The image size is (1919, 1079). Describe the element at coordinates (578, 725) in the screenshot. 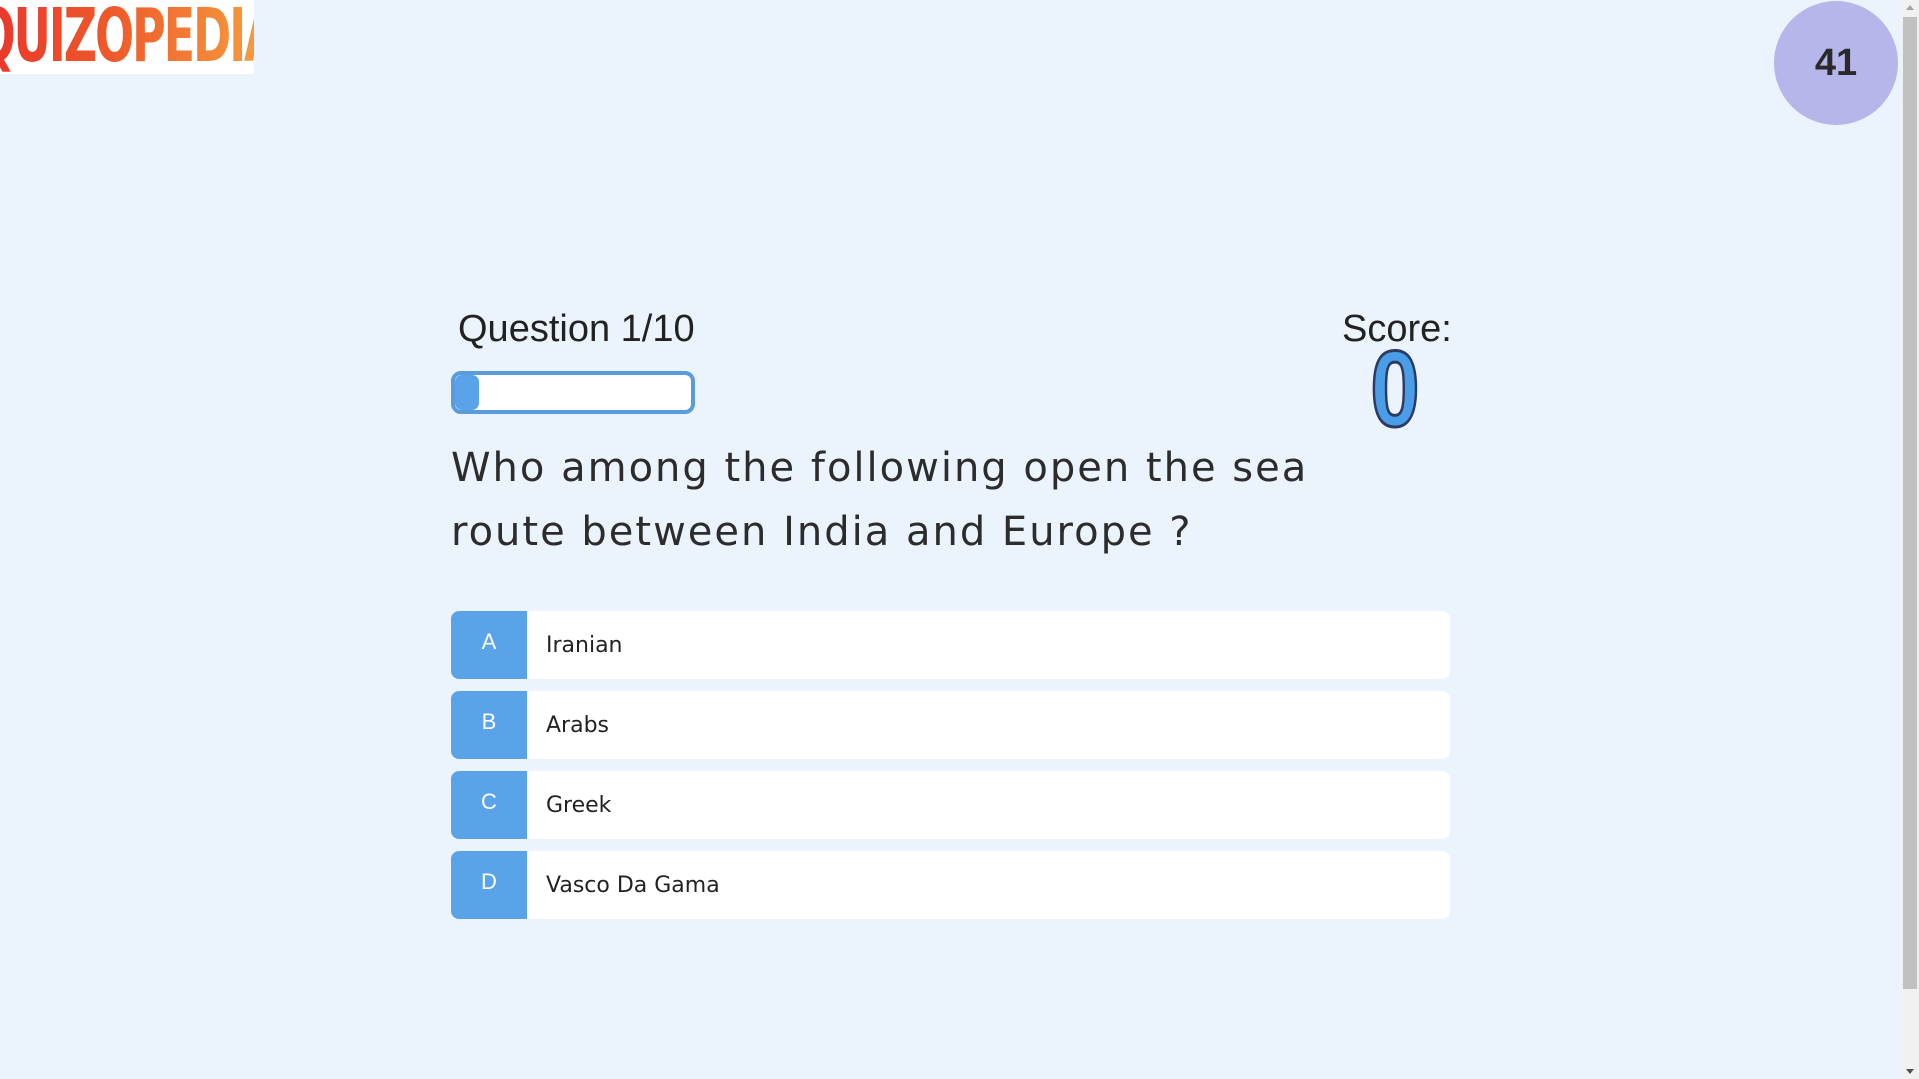

I see `option-text: Arabs` at that location.